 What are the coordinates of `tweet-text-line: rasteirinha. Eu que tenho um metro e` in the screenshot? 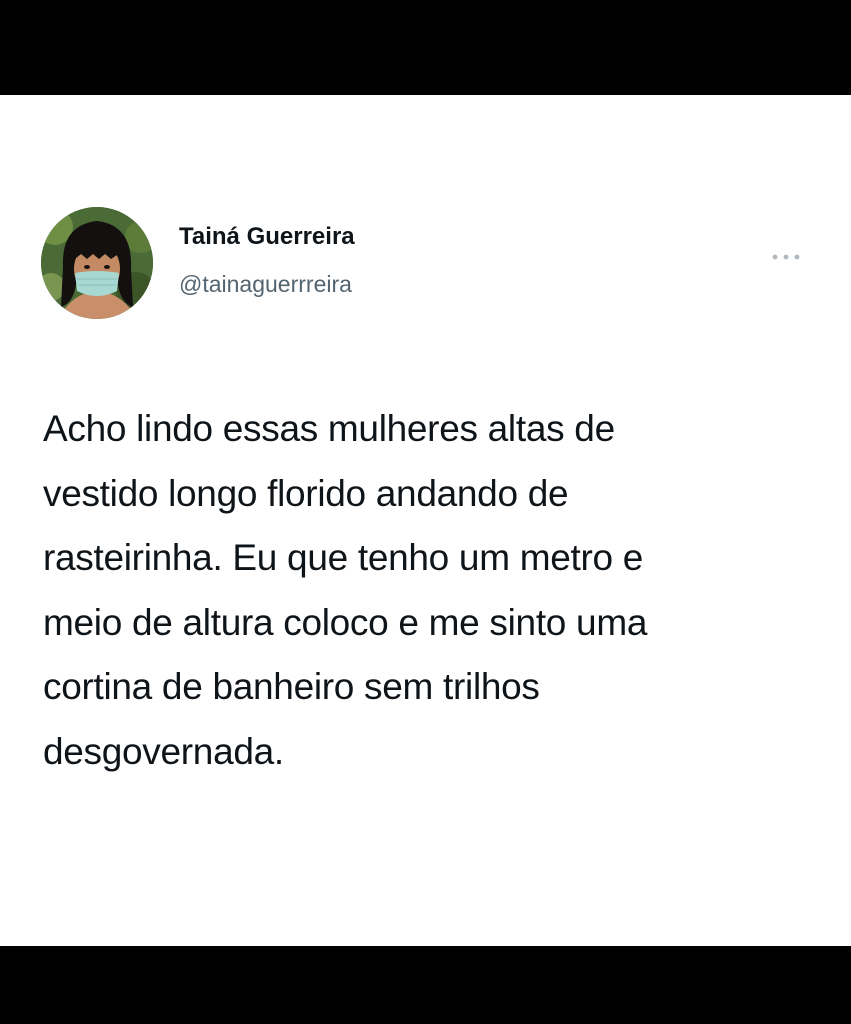 It's located at (343, 557).